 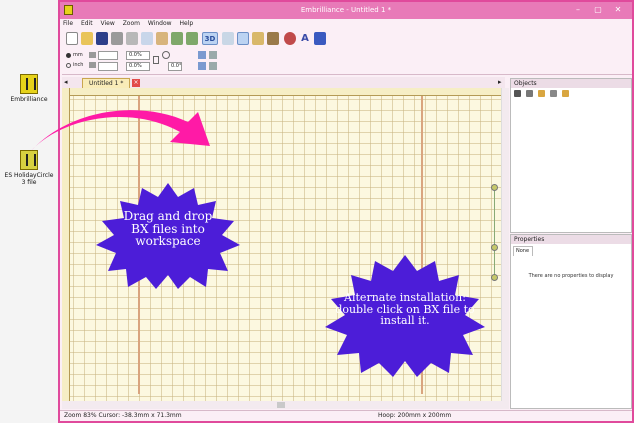 I want to click on lock-icon, so click(x=541, y=93).